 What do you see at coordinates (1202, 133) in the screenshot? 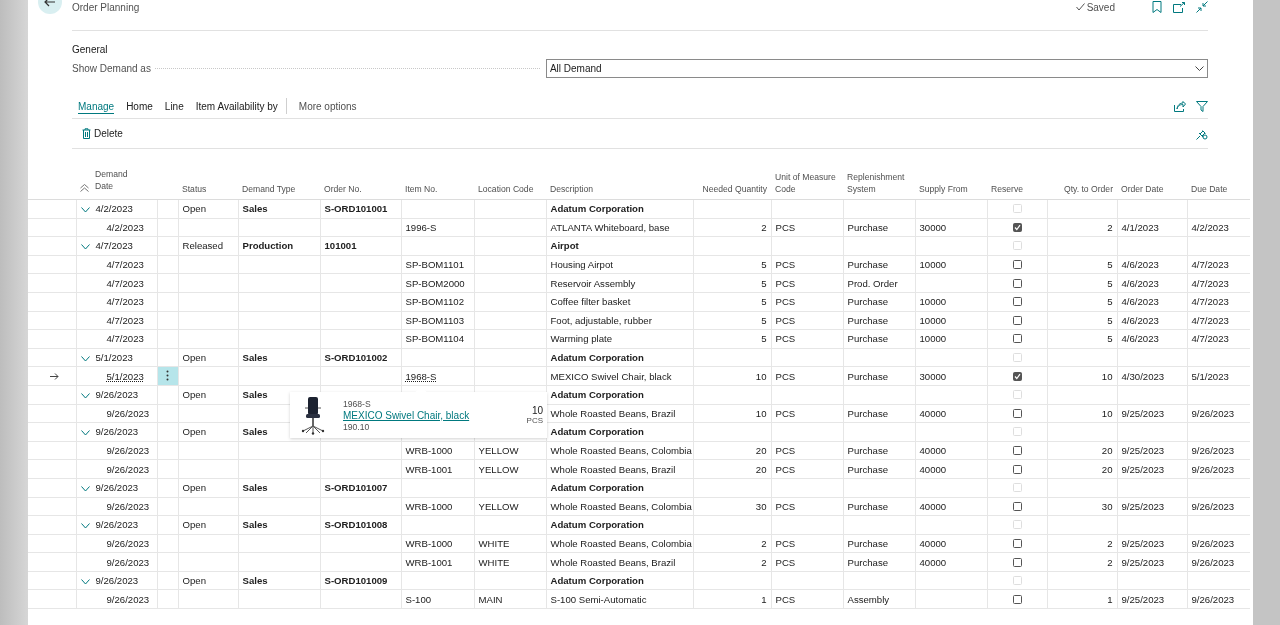
I see `personalize-button` at bounding box center [1202, 133].